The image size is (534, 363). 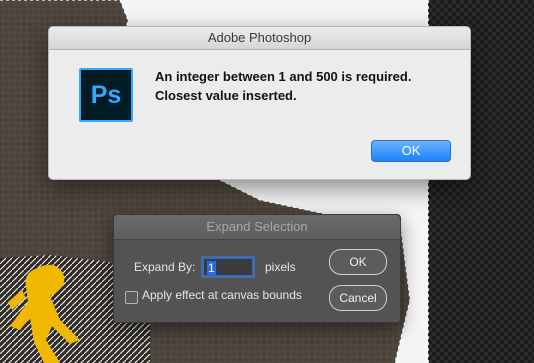 I want to click on dialog-title: Expand Selection, so click(x=257, y=227).